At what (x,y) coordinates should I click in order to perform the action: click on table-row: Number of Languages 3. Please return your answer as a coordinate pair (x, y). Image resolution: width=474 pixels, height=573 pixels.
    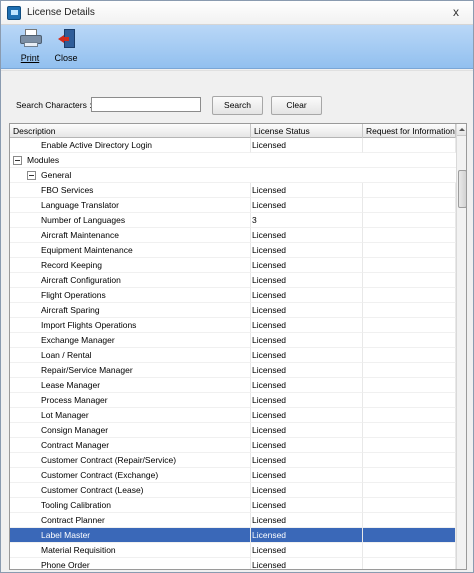
    Looking at the image, I should click on (233, 220).